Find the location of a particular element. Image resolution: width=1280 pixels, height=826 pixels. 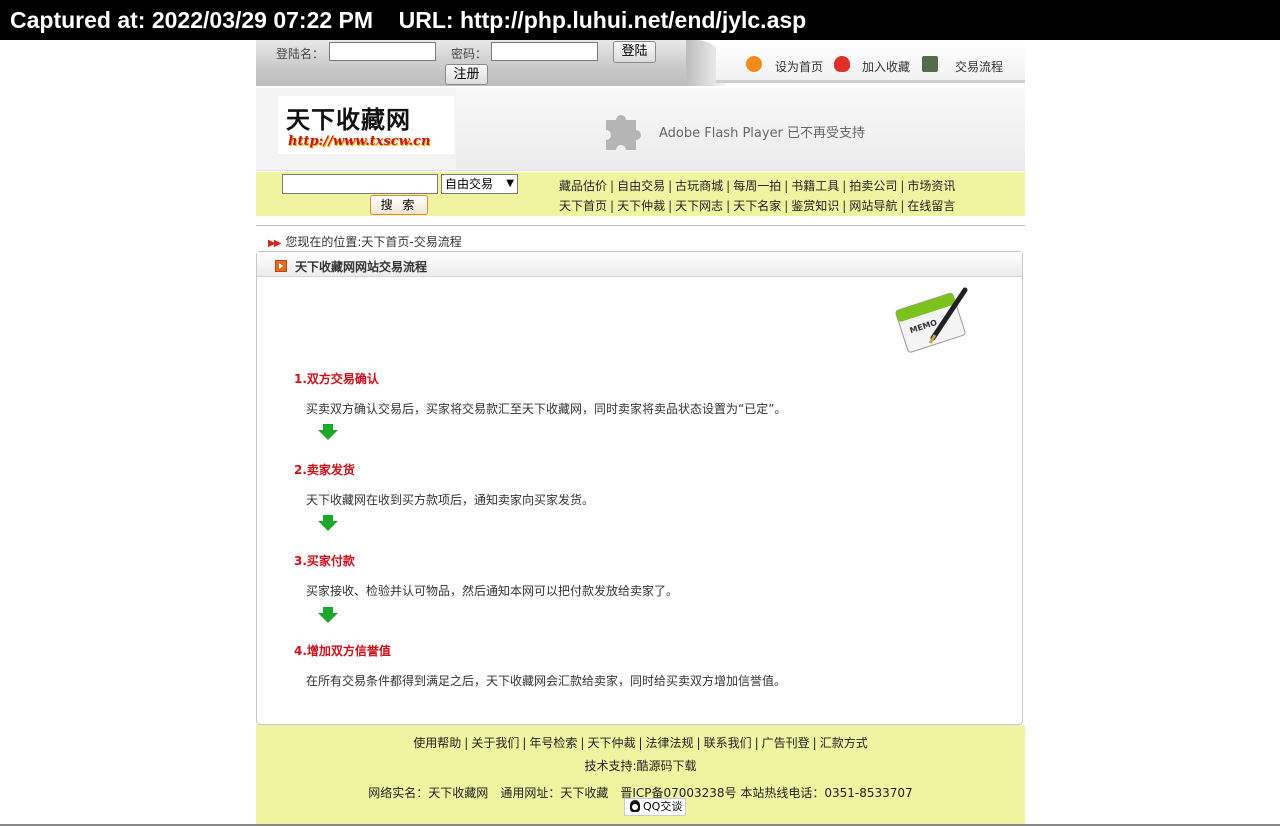

nav-link: 每周一拍 is located at coordinates (757, 186).